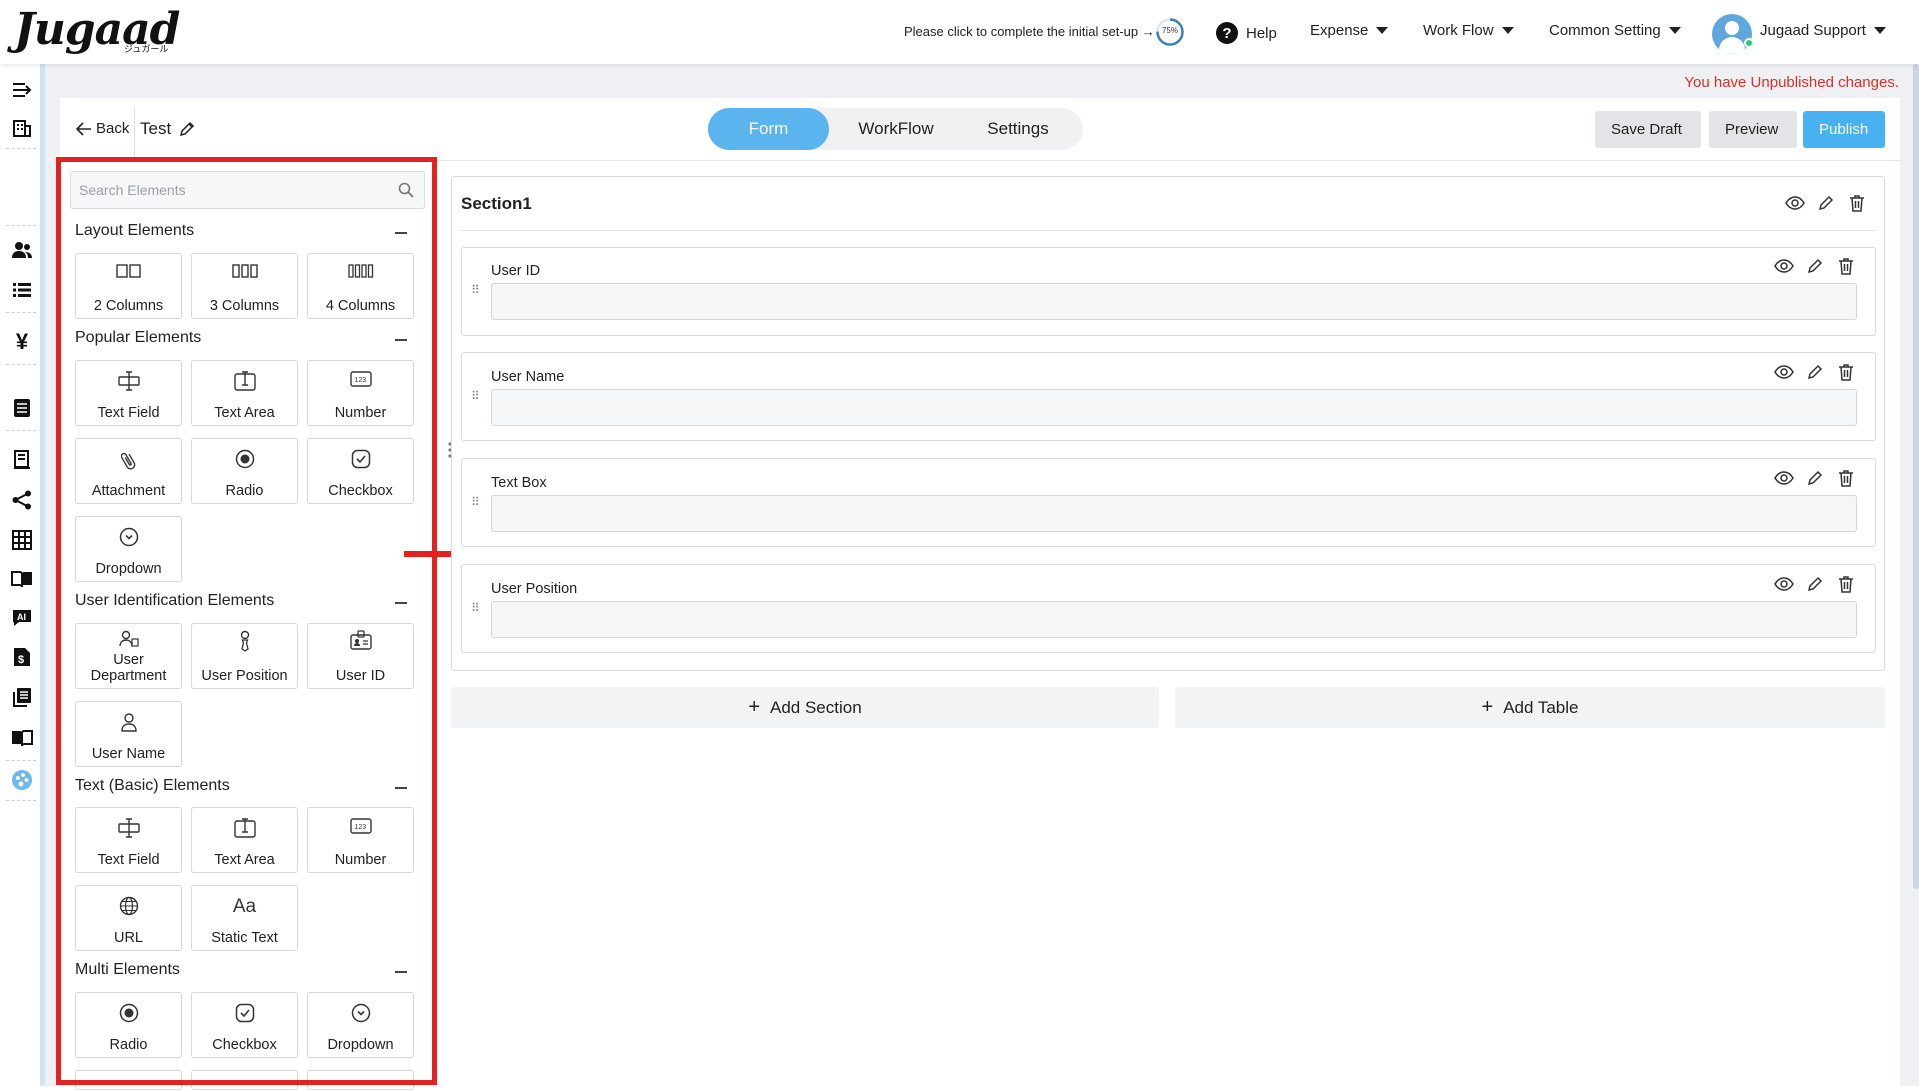 This screenshot has height=1090, width=1919. Describe the element at coordinates (534, 589) in the screenshot. I see `field-label: User Position` at that location.